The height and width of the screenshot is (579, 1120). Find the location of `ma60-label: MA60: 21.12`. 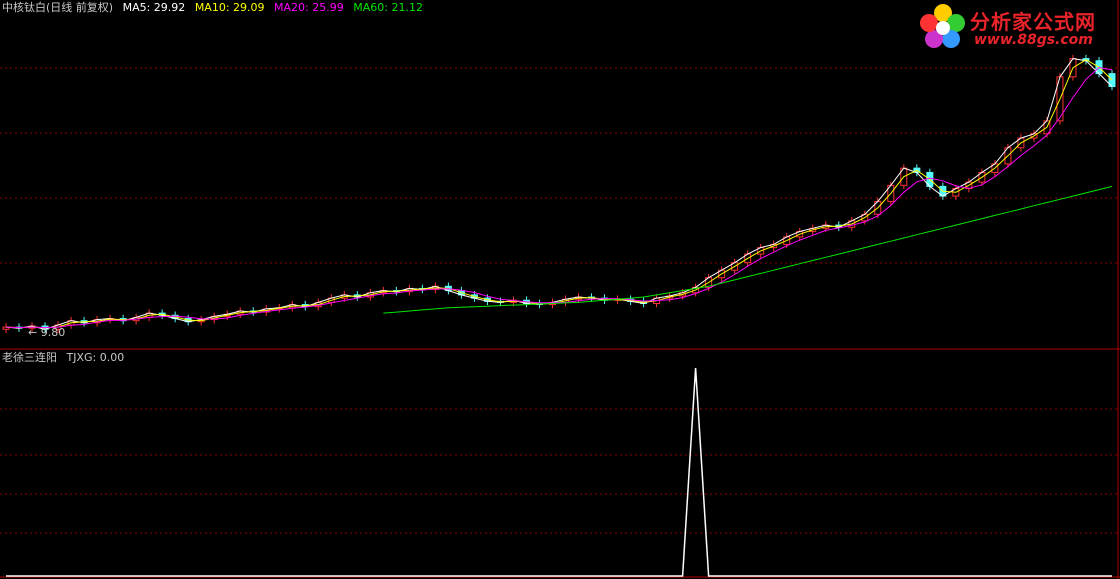

ma60-label: MA60: 21.12 is located at coordinates (388, 7).